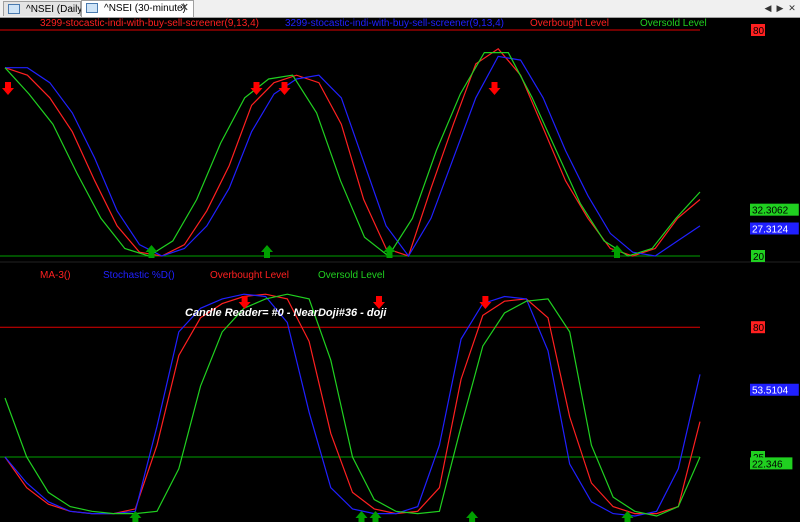  Describe the element at coordinates (767, 464) in the screenshot. I see `value-label: 22.346` at that location.